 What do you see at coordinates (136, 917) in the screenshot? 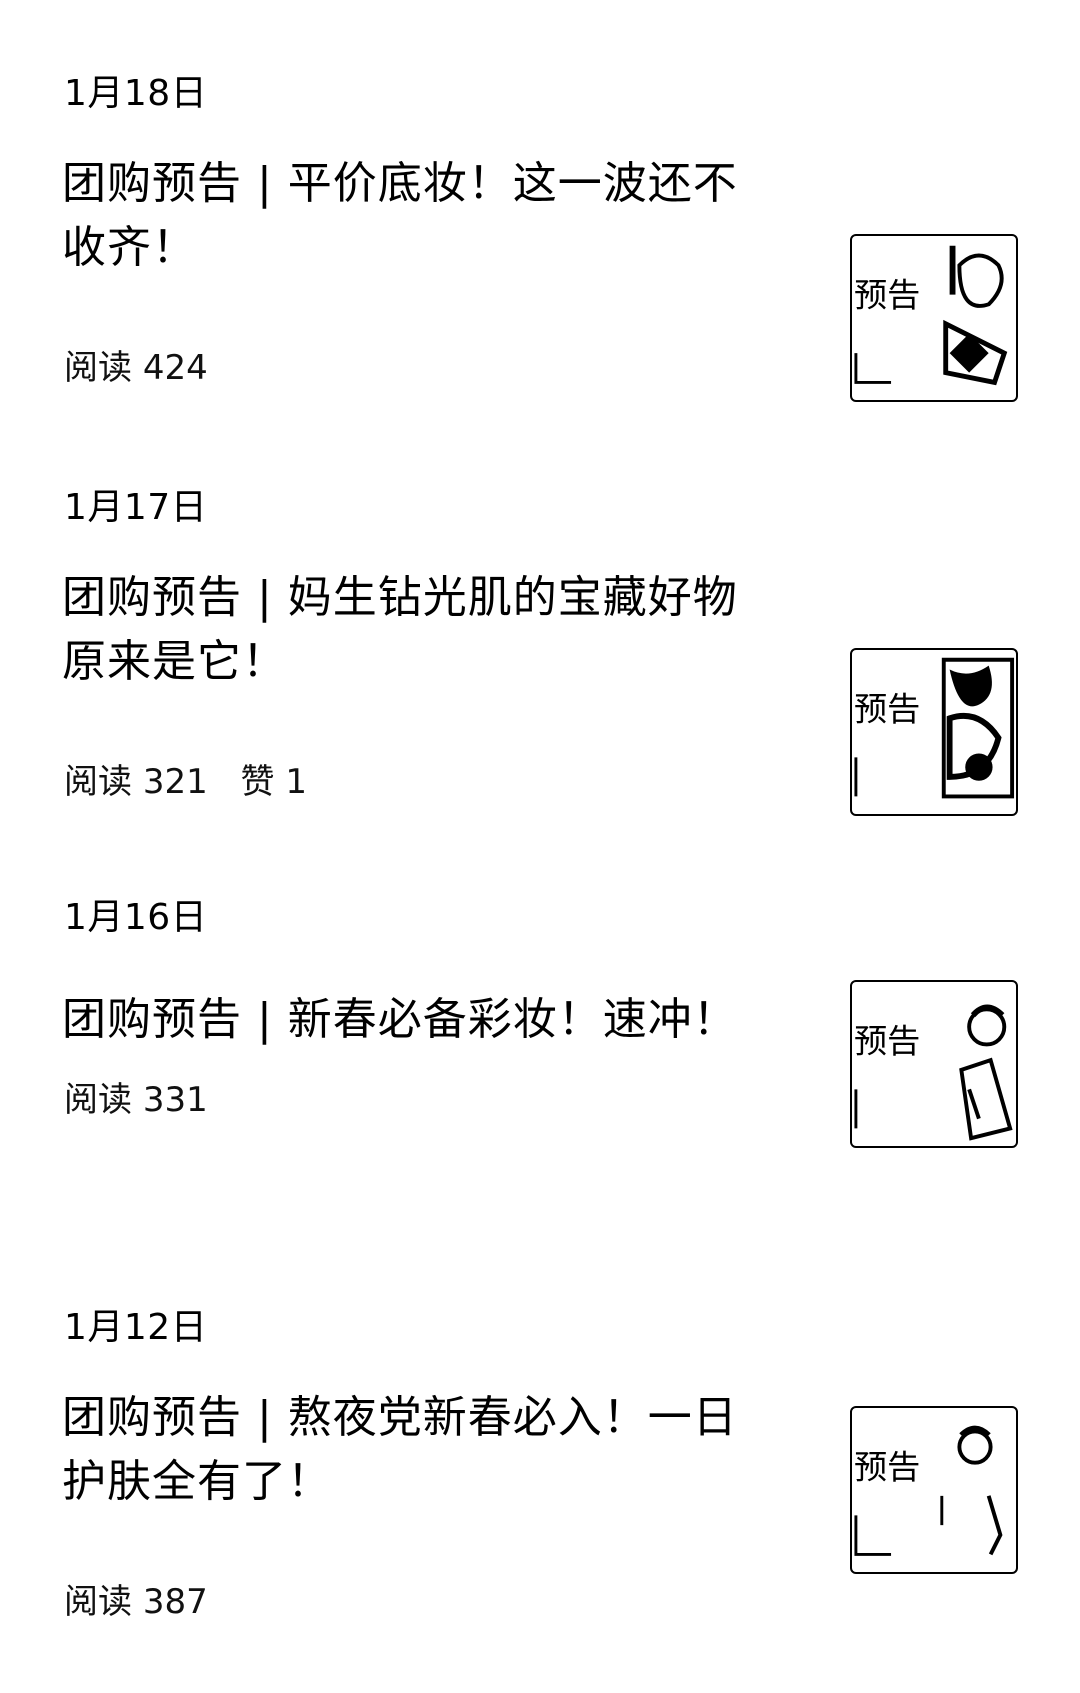
I see `date-heading: 1月16日` at bounding box center [136, 917].